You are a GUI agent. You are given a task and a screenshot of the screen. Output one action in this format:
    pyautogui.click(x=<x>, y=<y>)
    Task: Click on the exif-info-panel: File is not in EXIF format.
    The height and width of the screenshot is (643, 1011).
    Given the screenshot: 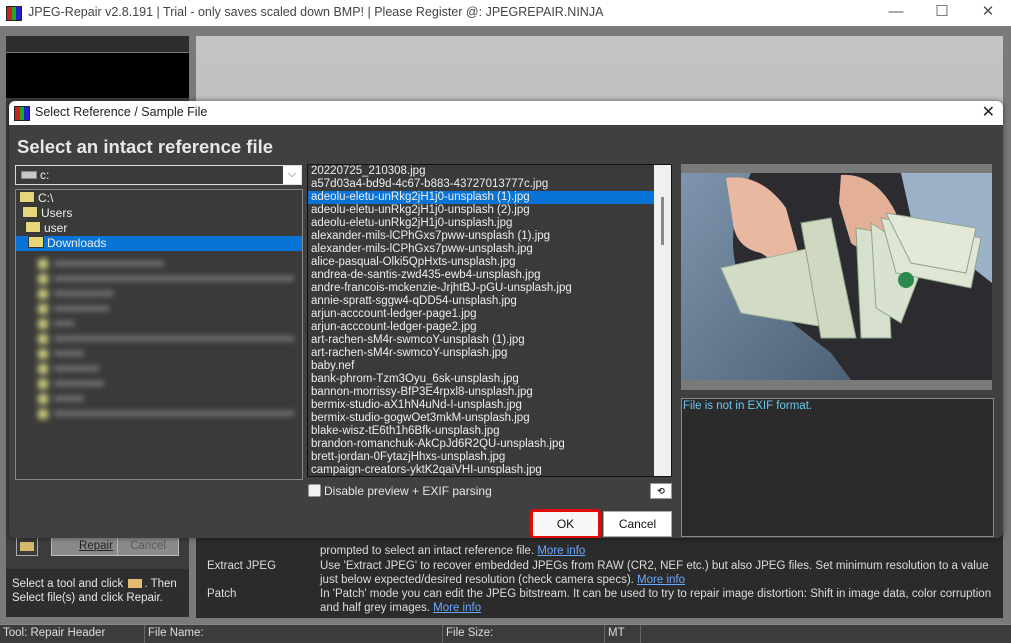 What is the action you would take?
    pyautogui.click(x=837, y=467)
    